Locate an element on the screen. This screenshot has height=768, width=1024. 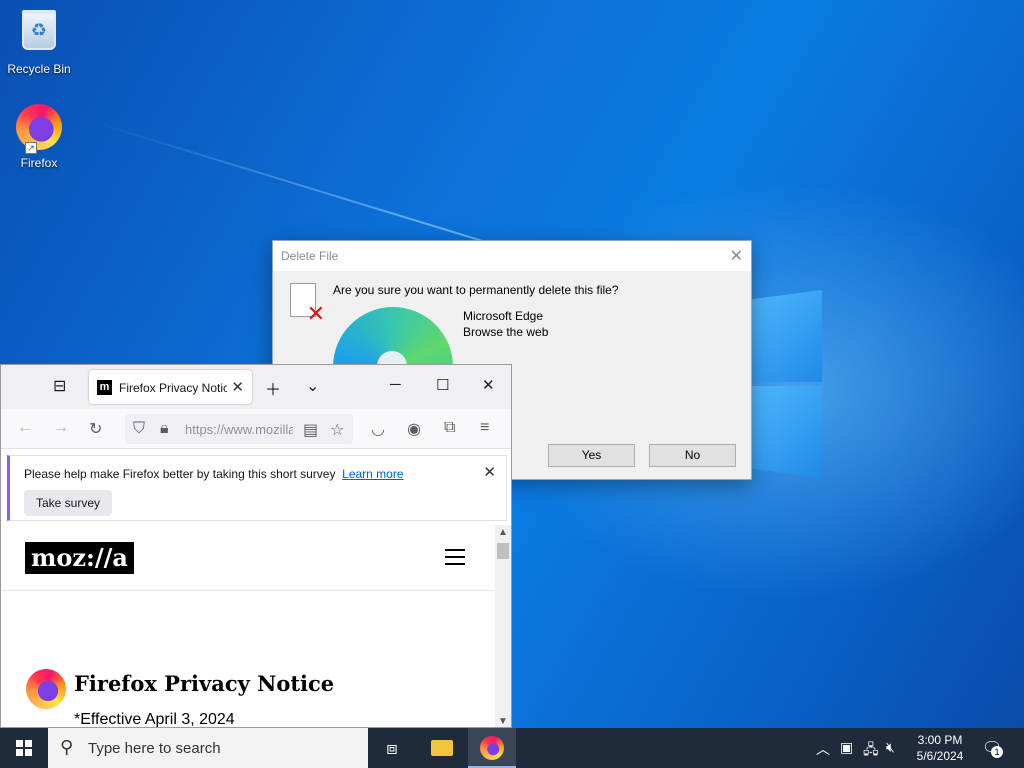
no-button: No is located at coordinates (692, 455).